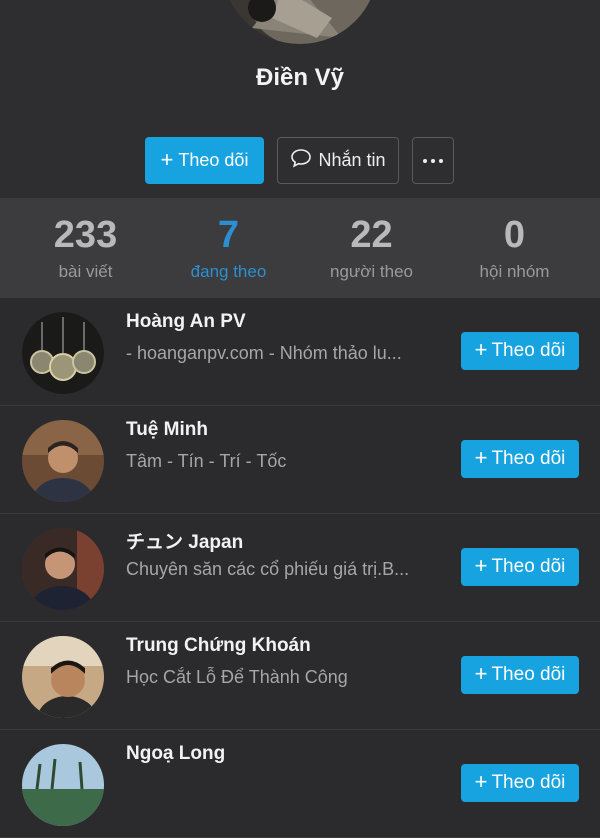 The image size is (600, 838). I want to click on stat-value: 7, so click(228, 235).